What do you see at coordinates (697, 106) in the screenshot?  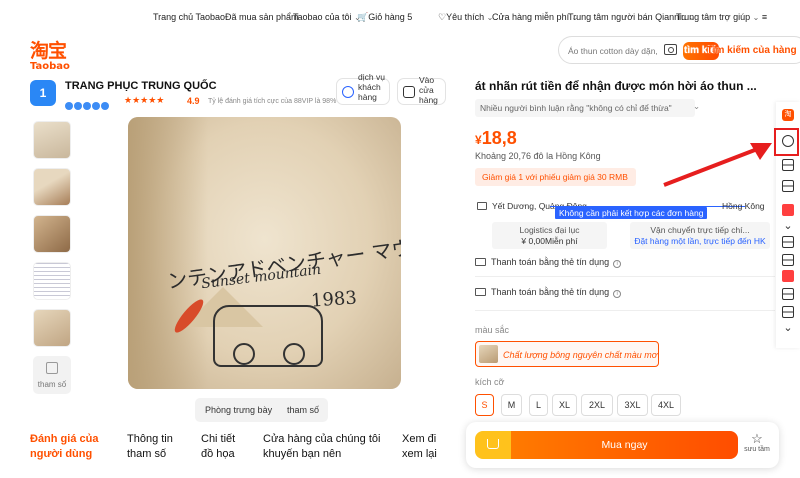 I see `chevron-down-icon: ⌄` at bounding box center [697, 106].